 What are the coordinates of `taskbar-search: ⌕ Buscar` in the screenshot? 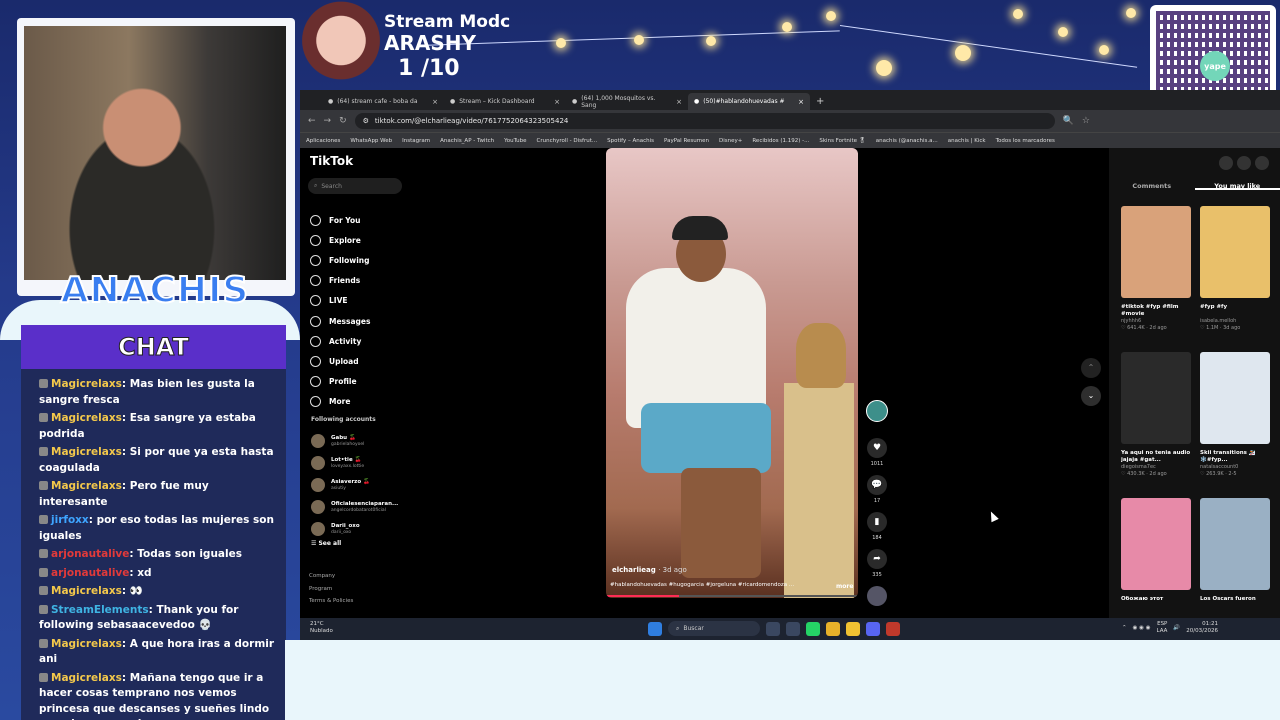 It's located at (714, 628).